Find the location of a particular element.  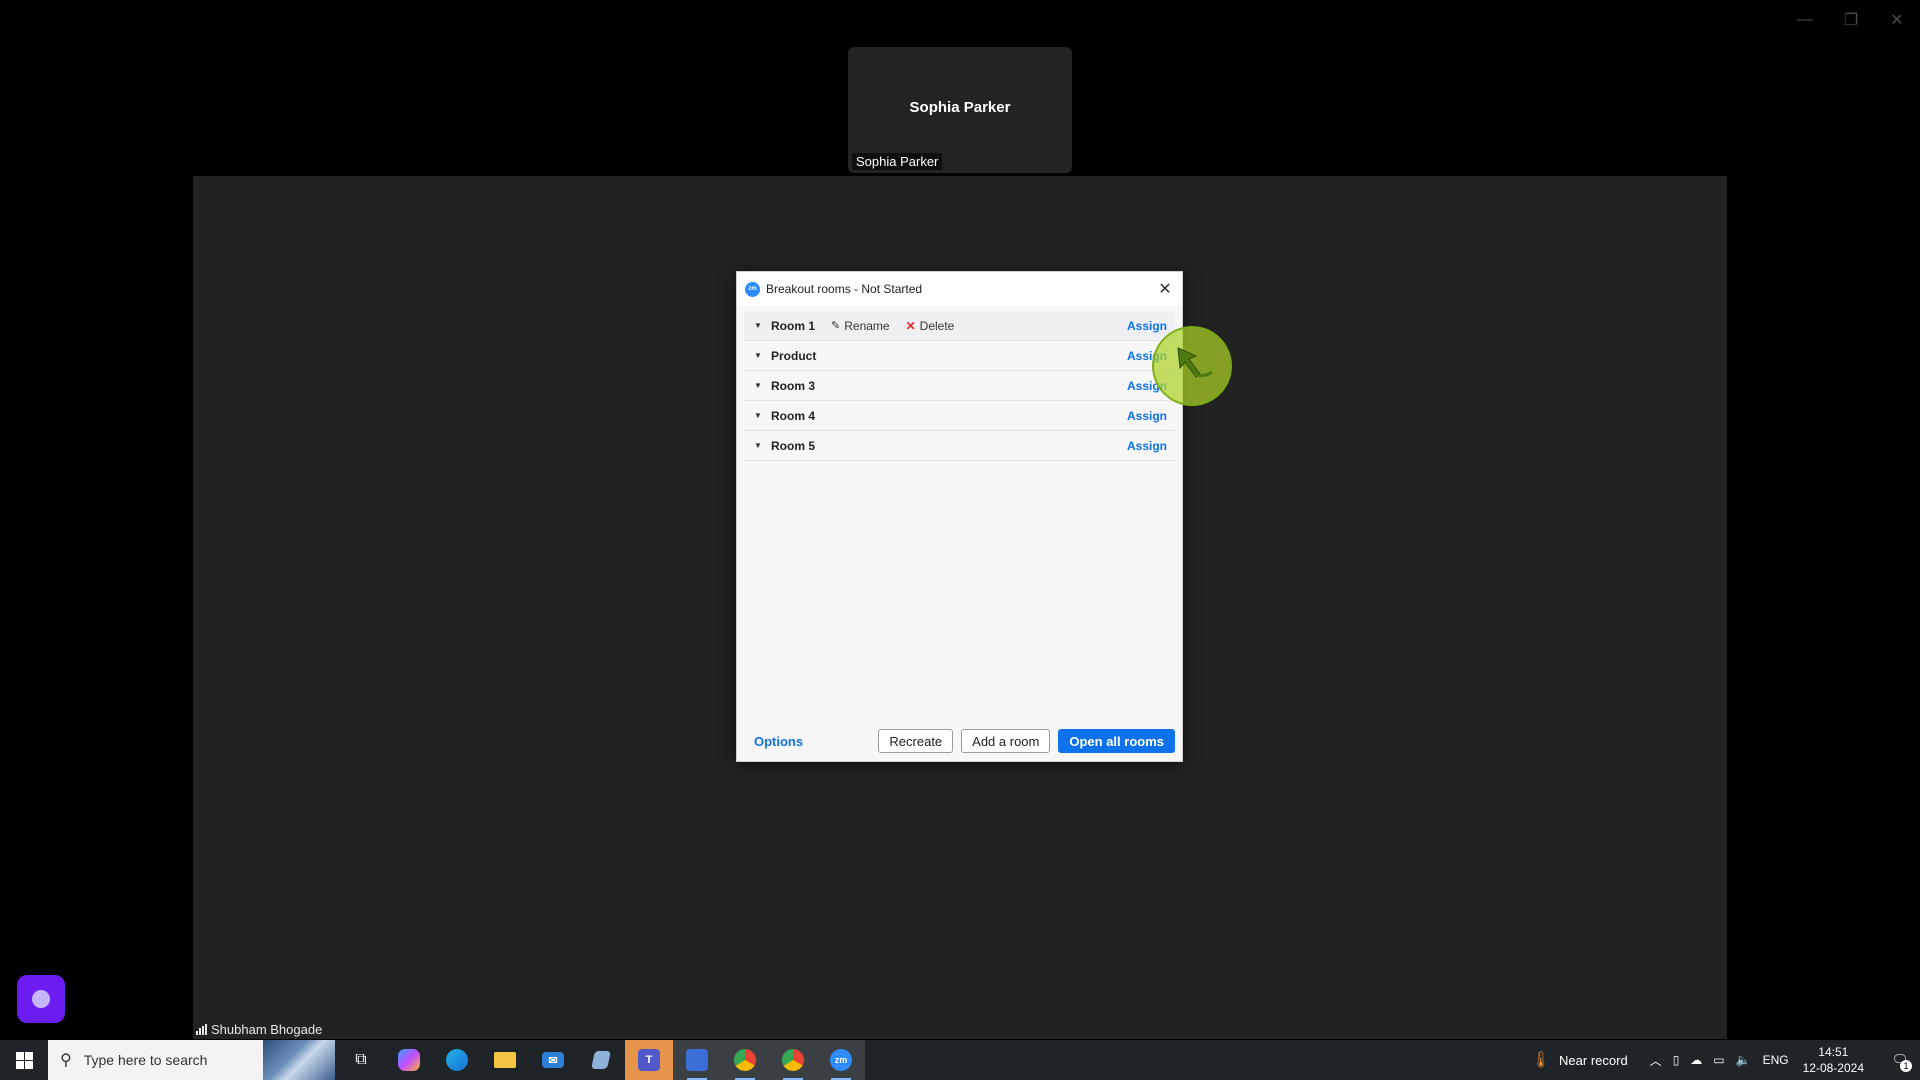

taskbar-search: ⚲ Type here to search is located at coordinates (191, 1060).